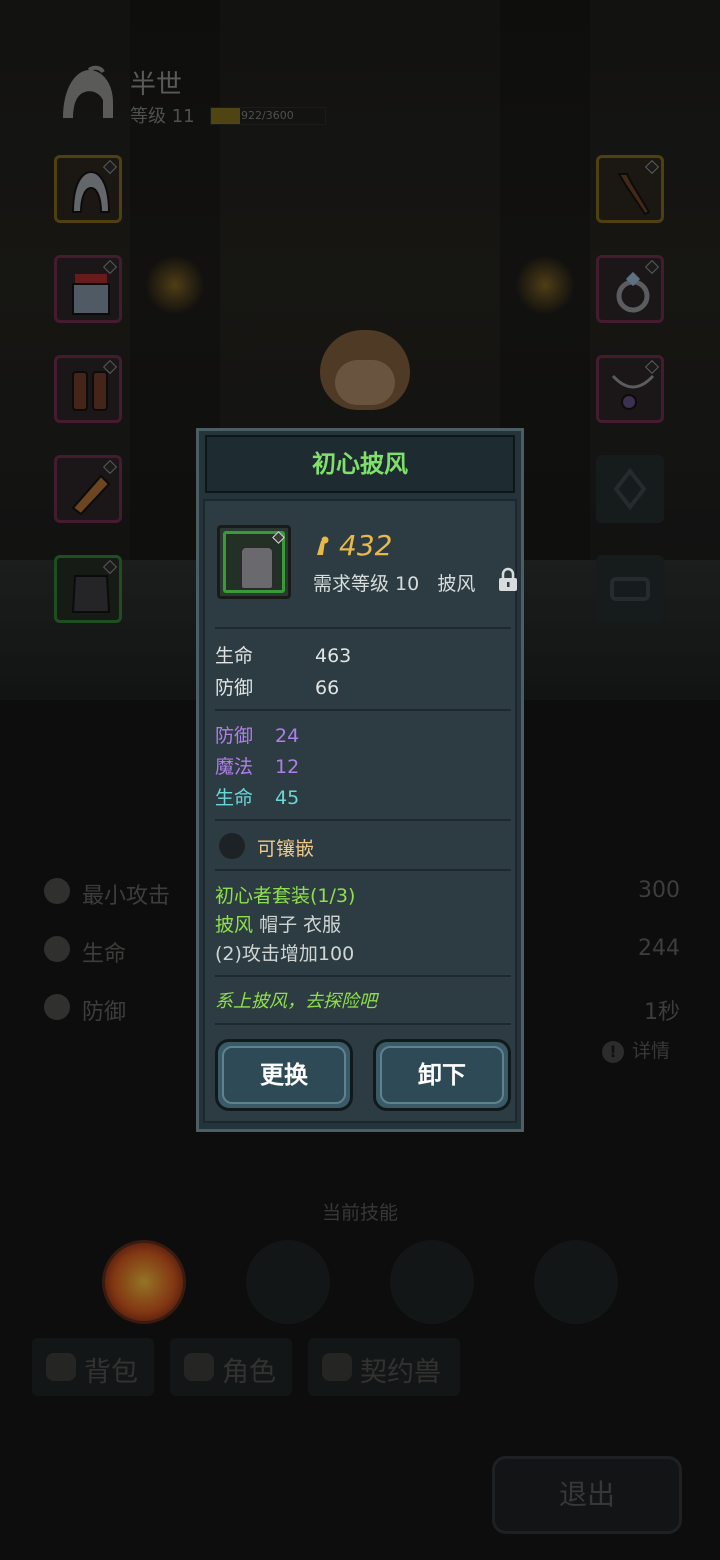  Describe the element at coordinates (234, 688) in the screenshot. I see `base-stat-label: 防御` at that location.